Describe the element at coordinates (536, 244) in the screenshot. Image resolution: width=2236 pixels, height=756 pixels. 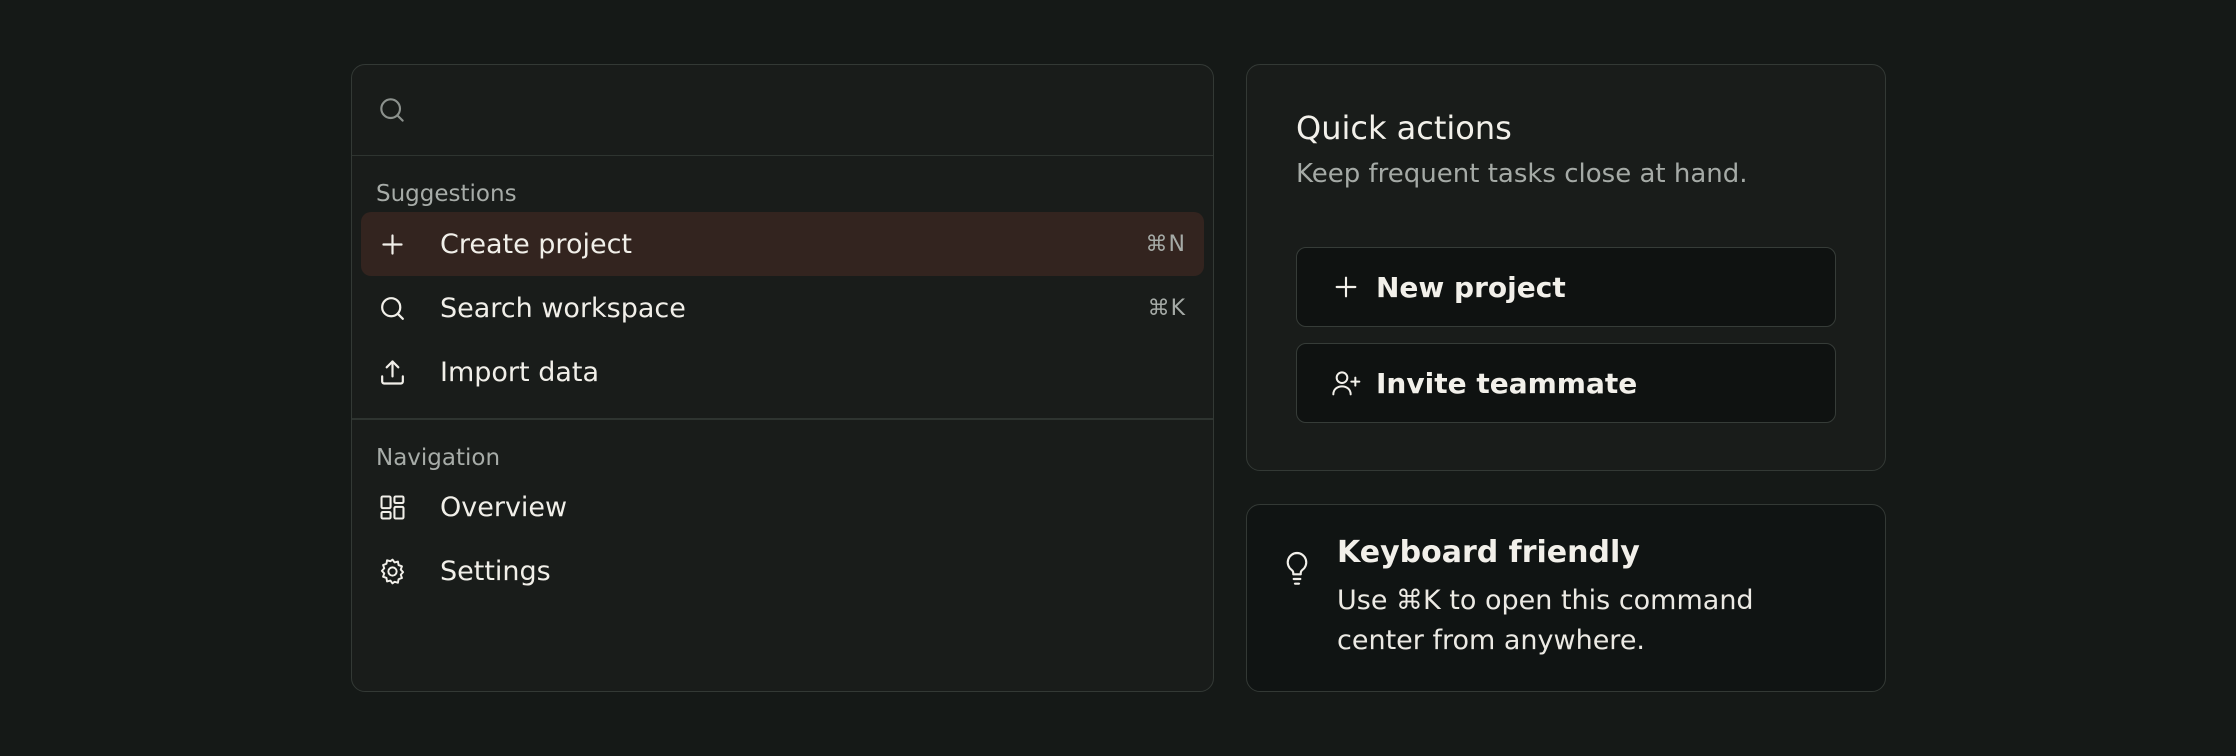
I see `command-label: Create project` at that location.